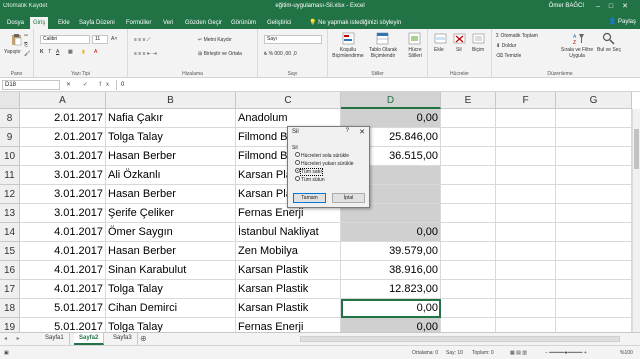 Image resolution: width=640 pixels, height=359 pixels. Describe the element at coordinates (348, 38) in the screenshot. I see `conditional-format-icon` at that location.